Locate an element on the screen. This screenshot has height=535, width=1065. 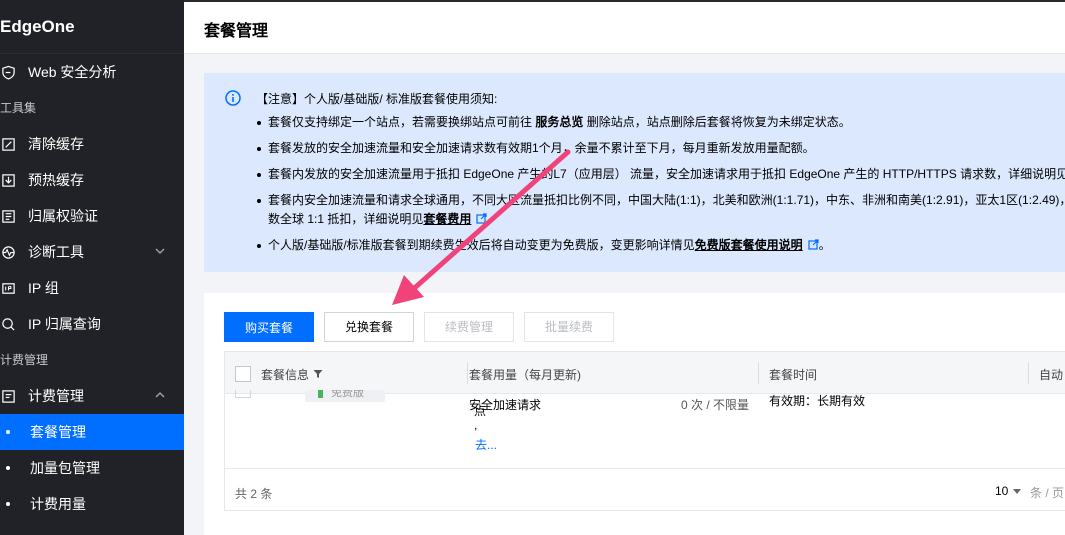
verify-icon is located at coordinates (8, 216).